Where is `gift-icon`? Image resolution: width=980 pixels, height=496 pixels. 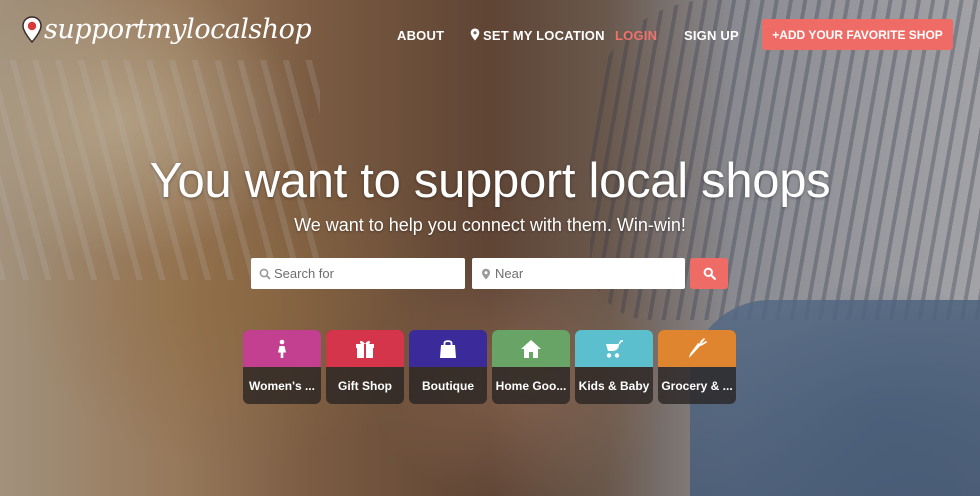
gift-icon is located at coordinates (365, 349).